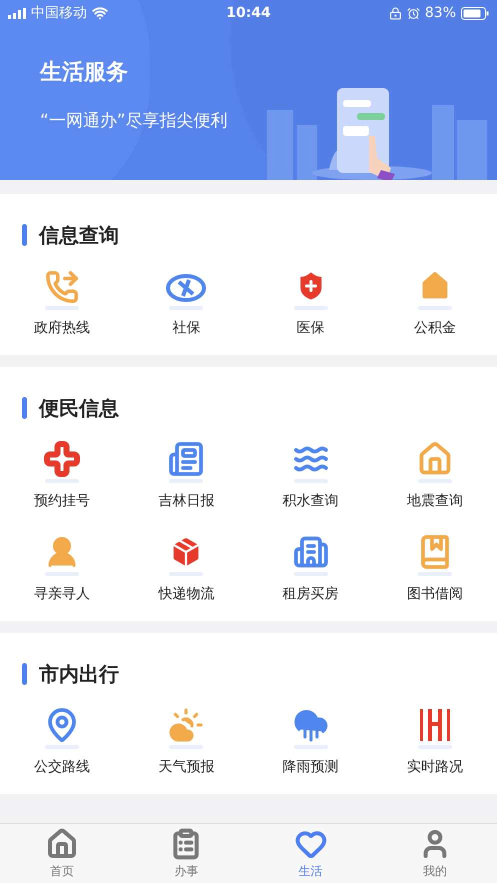  Describe the element at coordinates (59, 13) in the screenshot. I see `carrier-name: 中国移动` at that location.